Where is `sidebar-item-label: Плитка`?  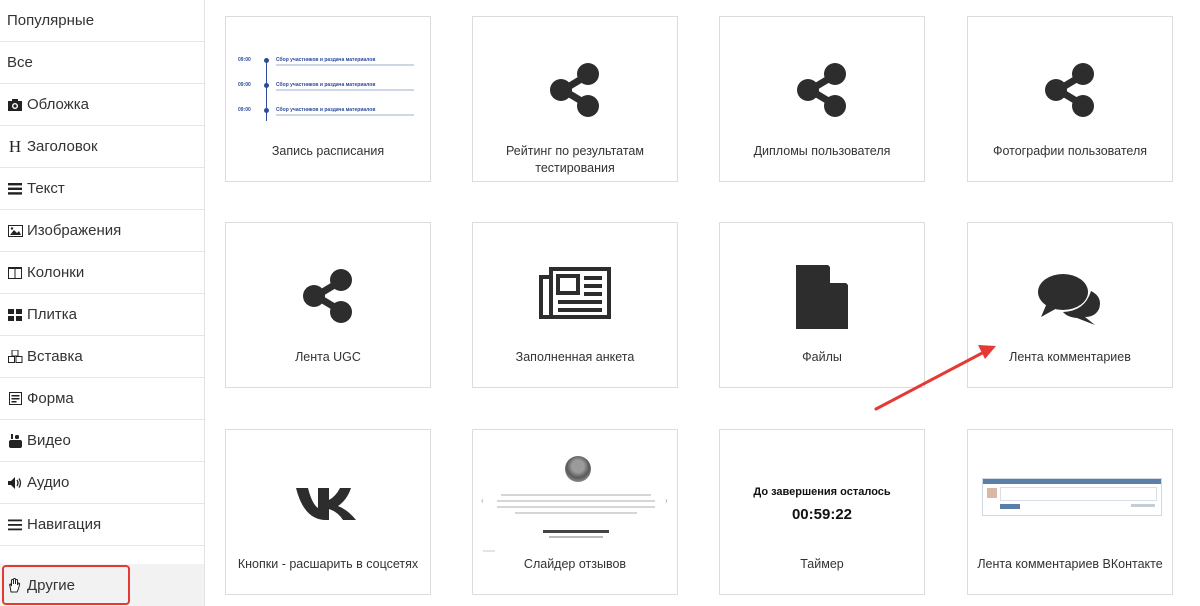
sidebar-item-label: Плитка is located at coordinates (52, 314).